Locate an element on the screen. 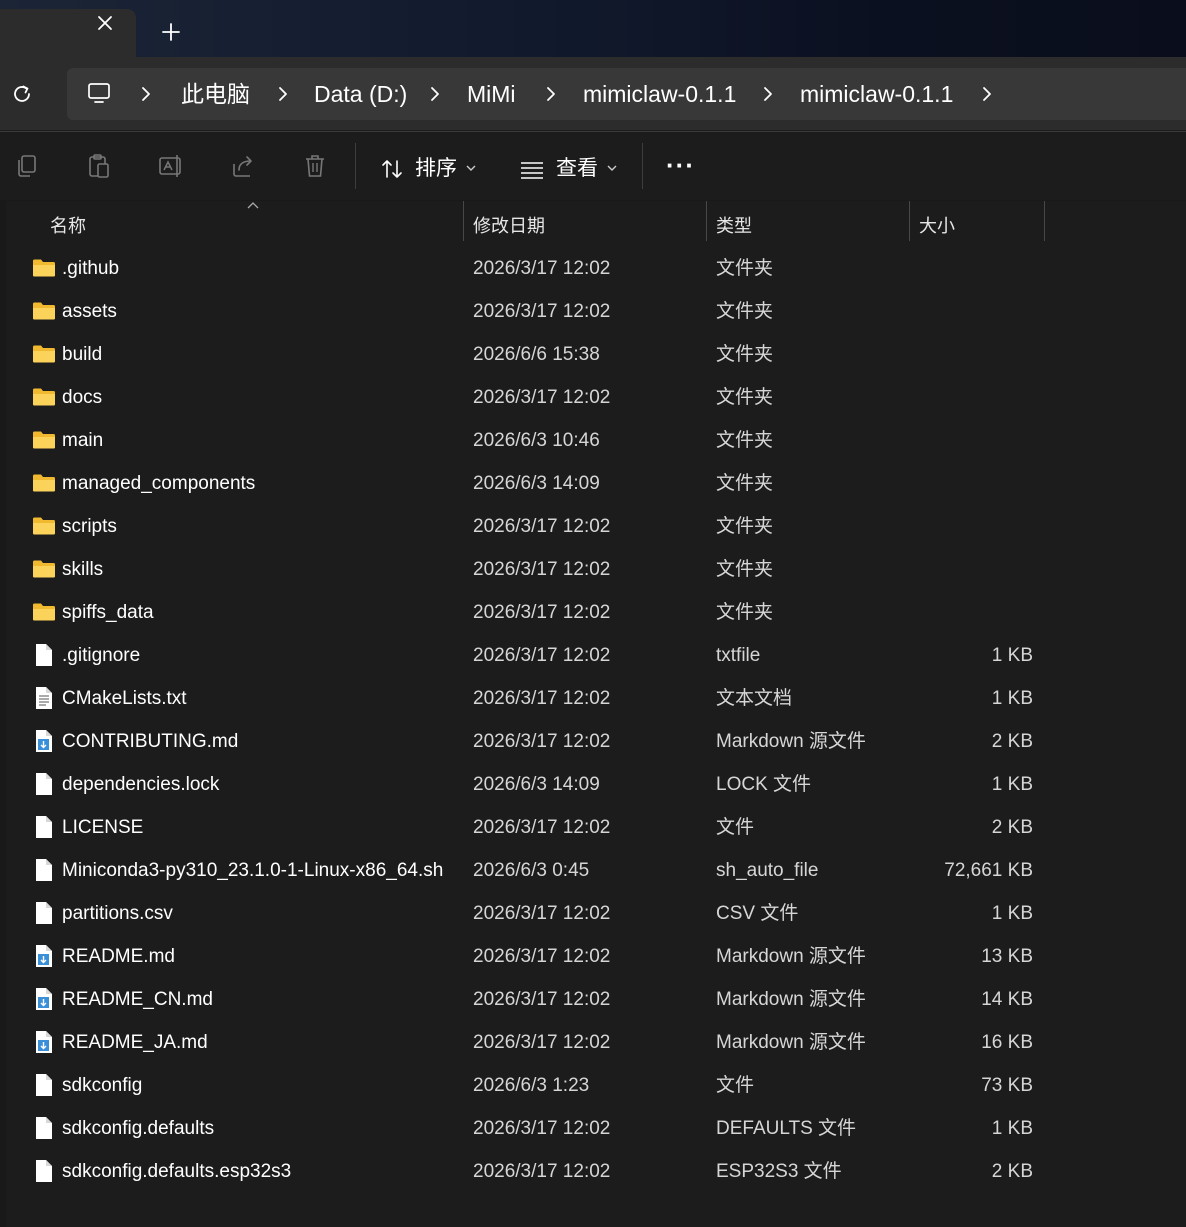 The image size is (1186, 1227). file-name: sdkconfig is located at coordinates (102, 1086).